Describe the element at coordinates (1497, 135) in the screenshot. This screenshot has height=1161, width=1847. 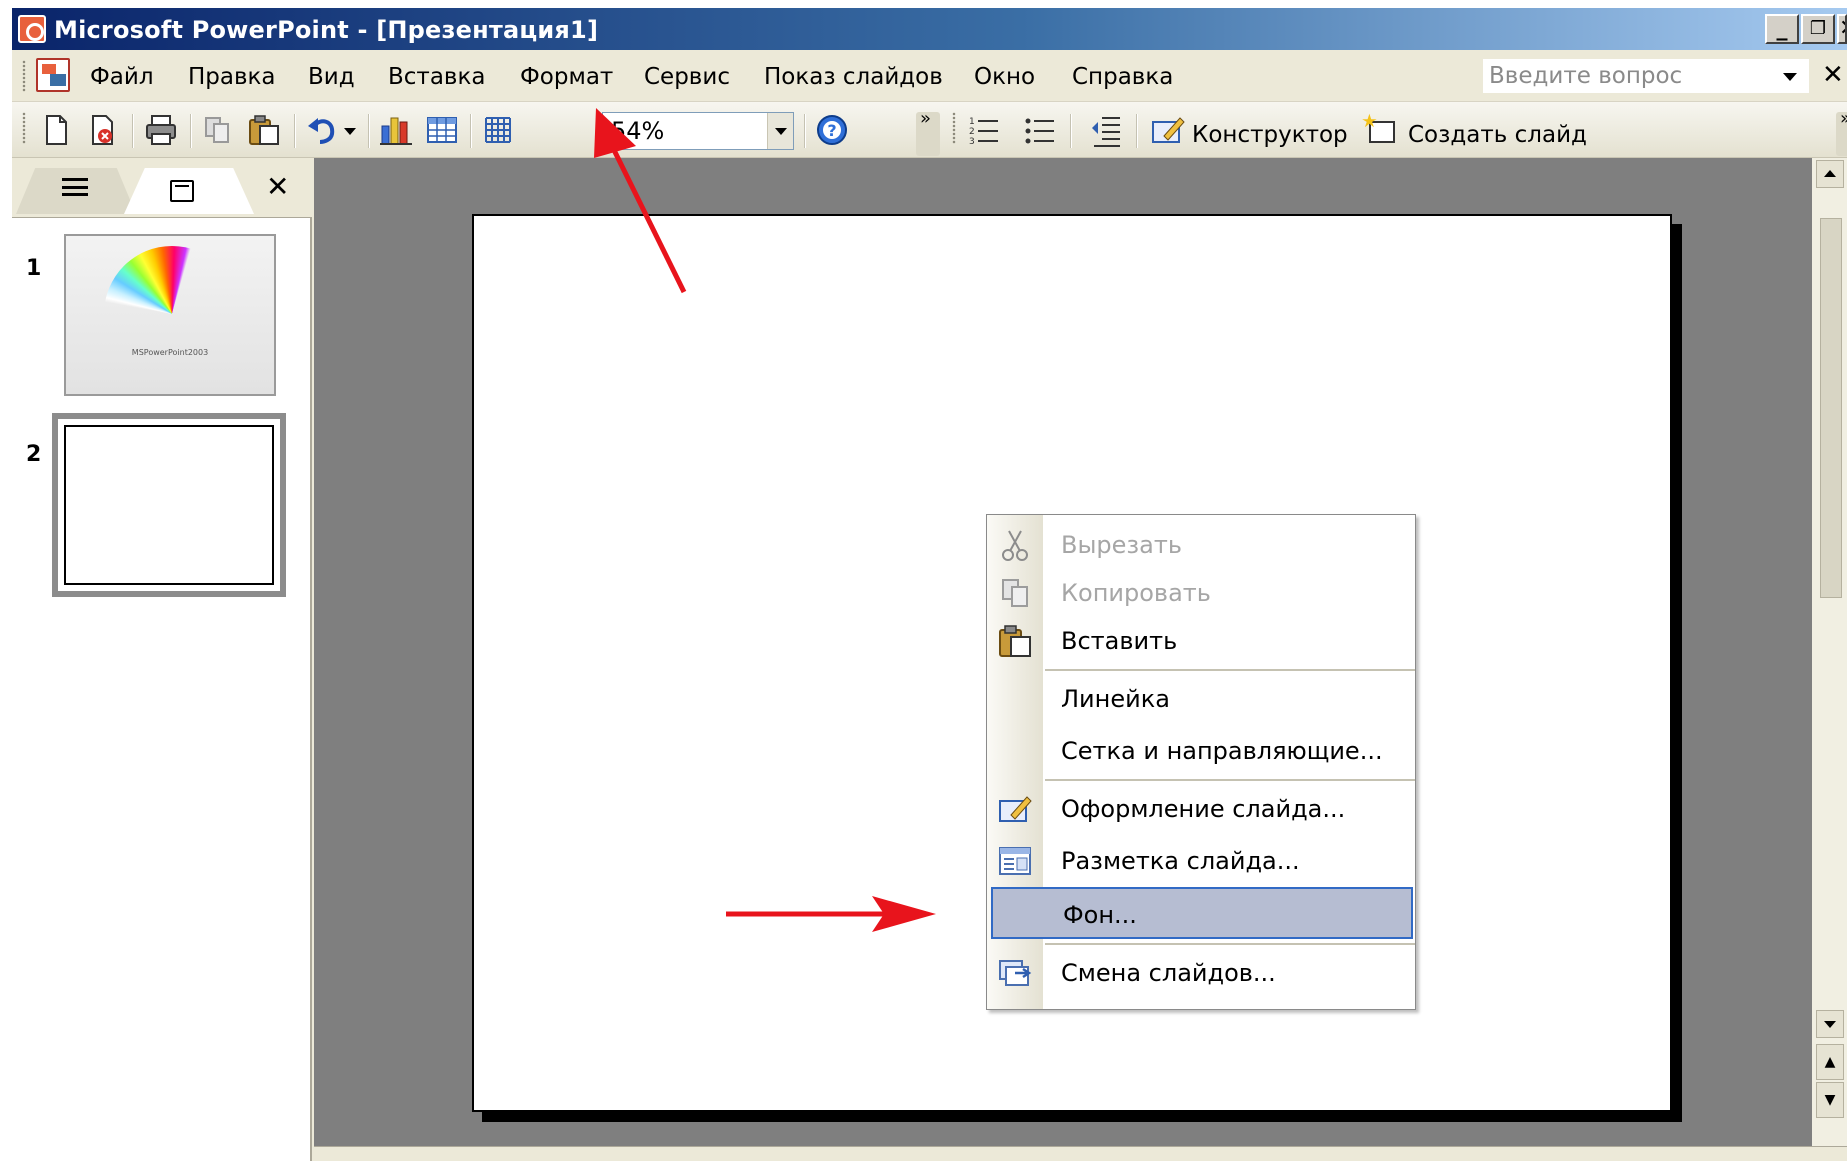
I see `new-slide-button: Создать слайд` at that location.